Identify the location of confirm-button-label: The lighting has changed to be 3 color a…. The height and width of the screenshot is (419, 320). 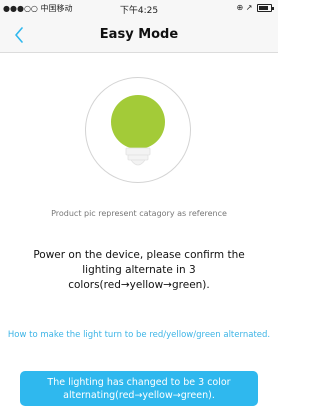
(139, 388).